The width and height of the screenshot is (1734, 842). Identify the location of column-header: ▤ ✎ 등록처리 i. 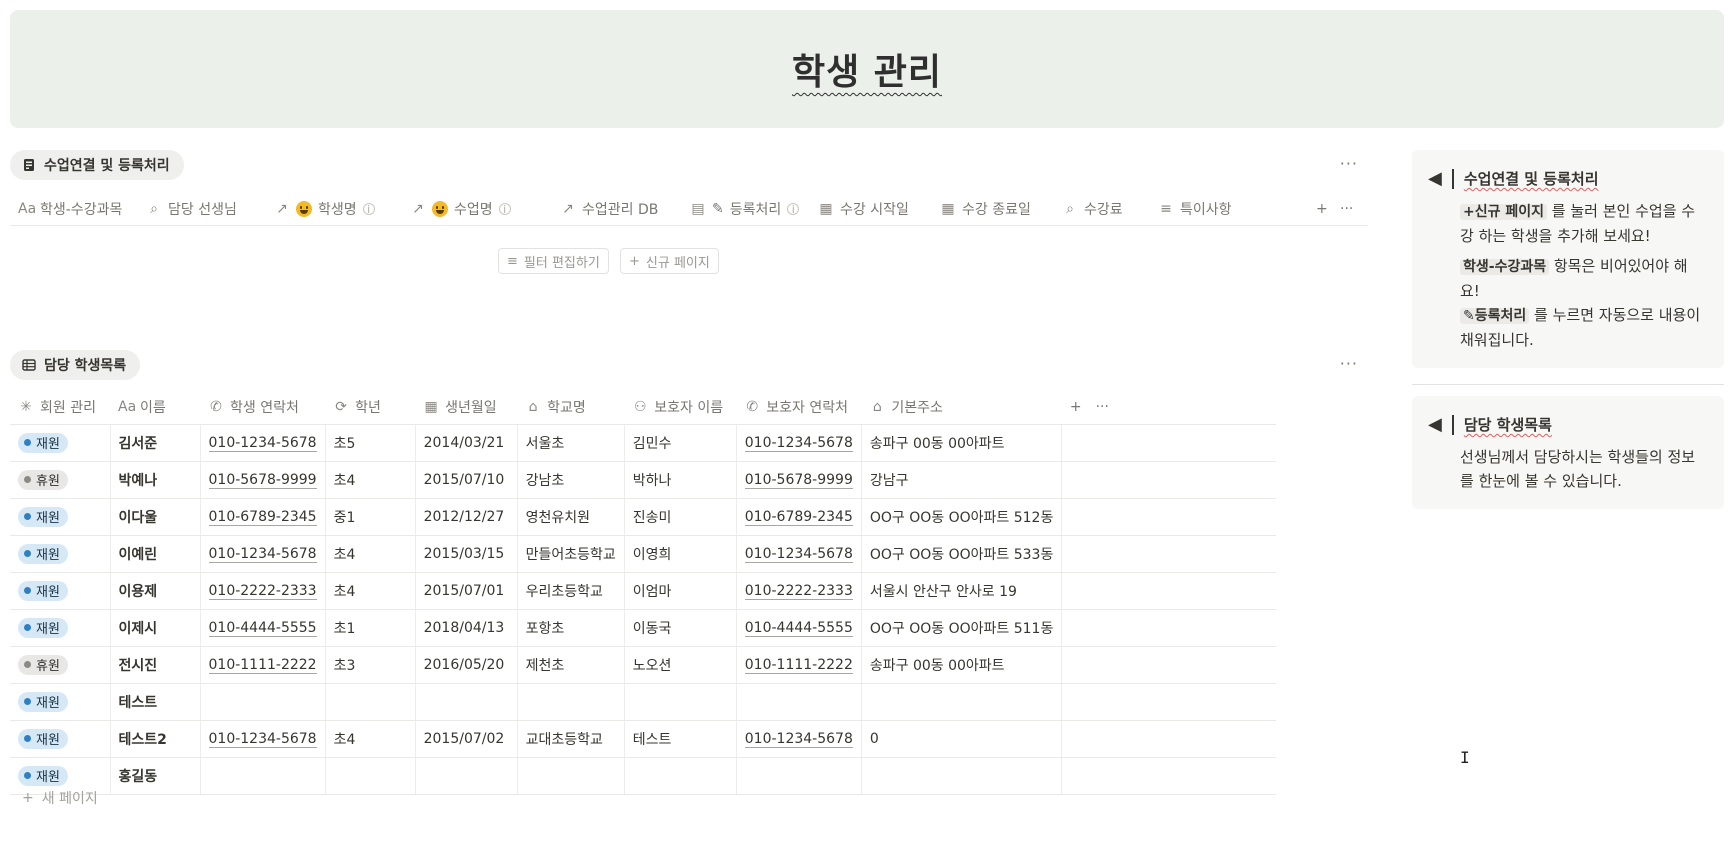
(745, 209).